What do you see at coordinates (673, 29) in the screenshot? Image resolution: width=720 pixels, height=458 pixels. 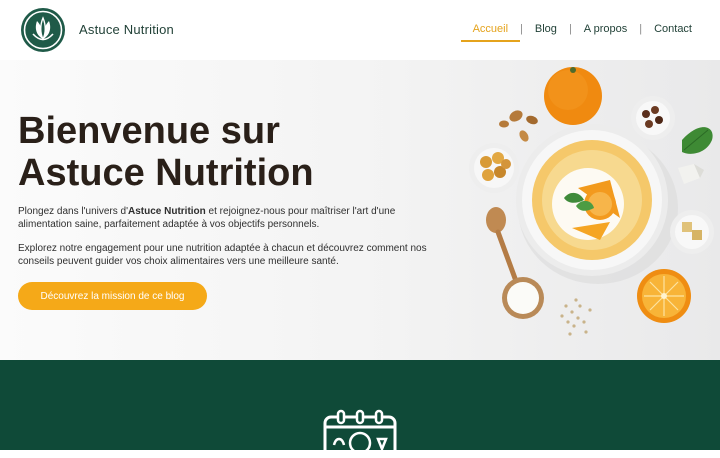 I see `nav-contact: Contact` at bounding box center [673, 29].